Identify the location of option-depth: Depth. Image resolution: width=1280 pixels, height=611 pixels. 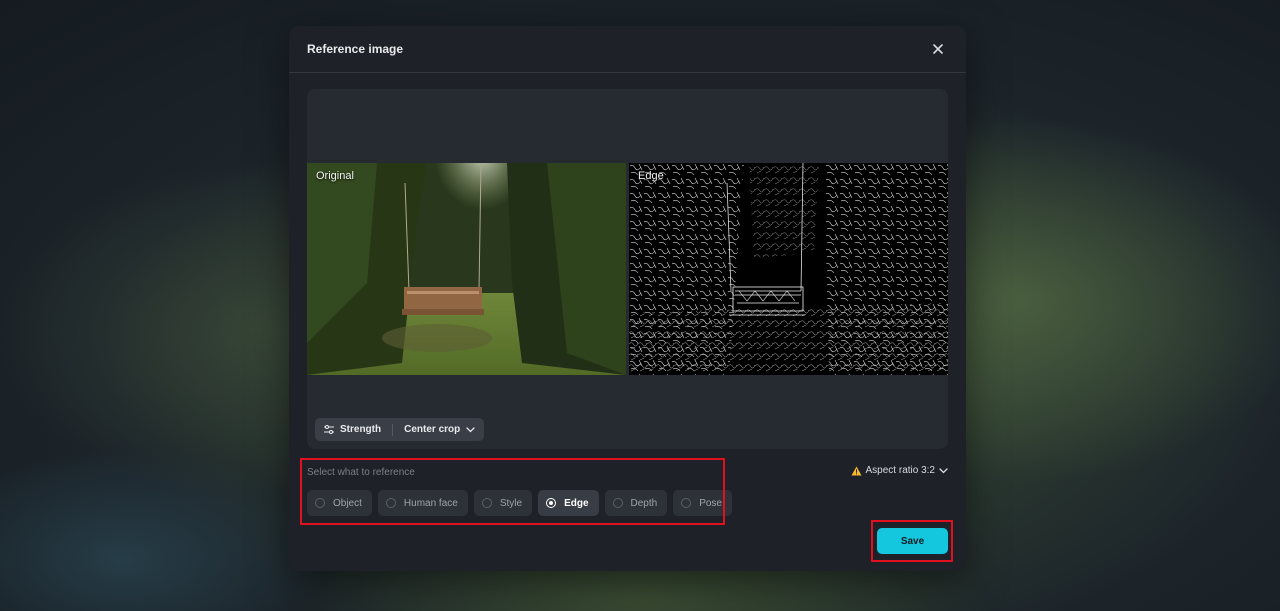
(636, 503).